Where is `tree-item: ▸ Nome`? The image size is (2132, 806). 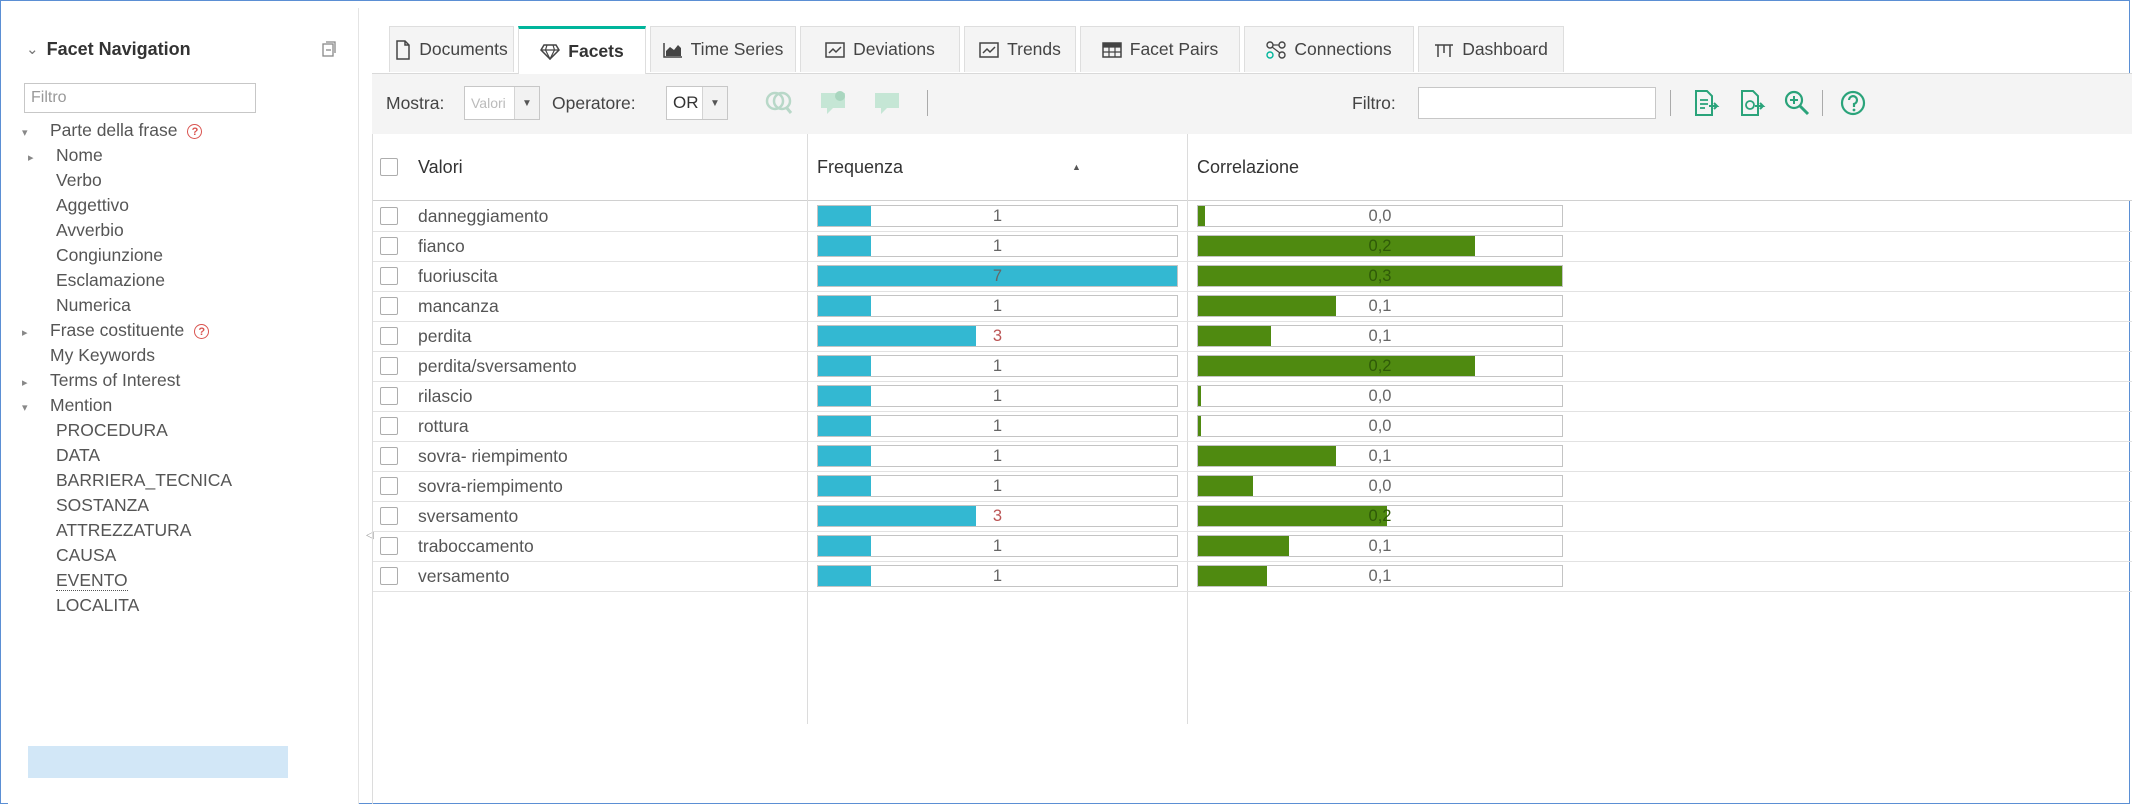 tree-item: ▸ Nome is located at coordinates (65, 155).